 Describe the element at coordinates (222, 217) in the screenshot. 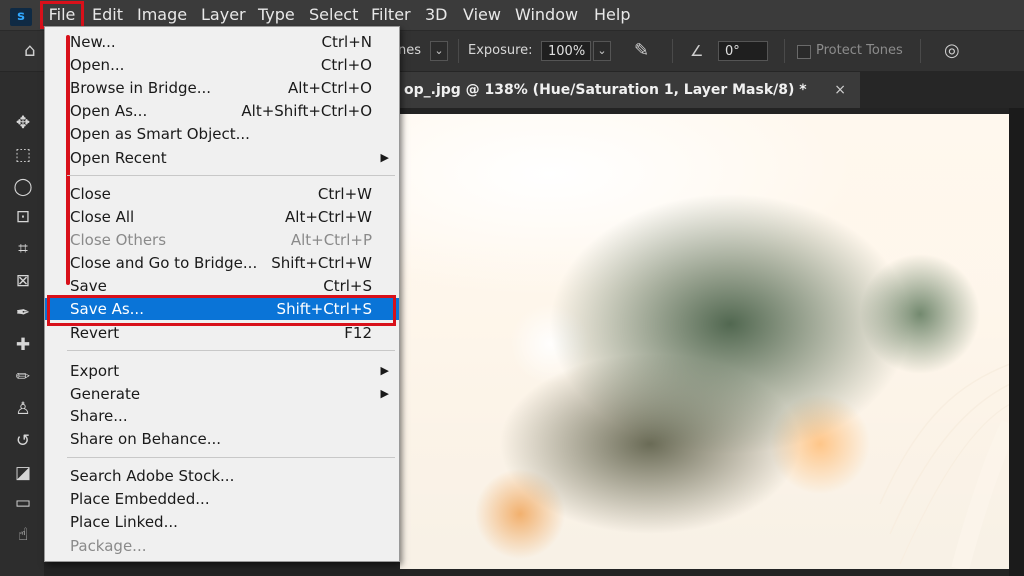

I see `menu-item-close-all: Close All Alt+Ctrl+W` at that location.